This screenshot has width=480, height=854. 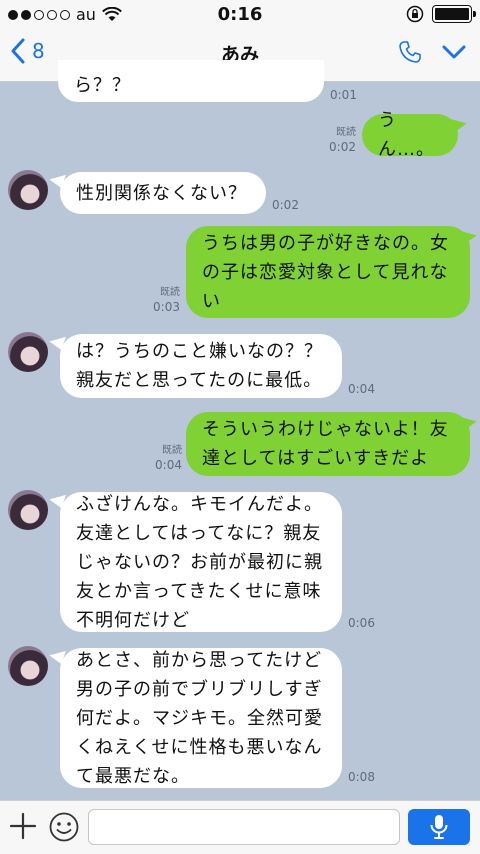 I want to click on message-bubble-incoming: 性別関係なくない？, so click(x=163, y=193).